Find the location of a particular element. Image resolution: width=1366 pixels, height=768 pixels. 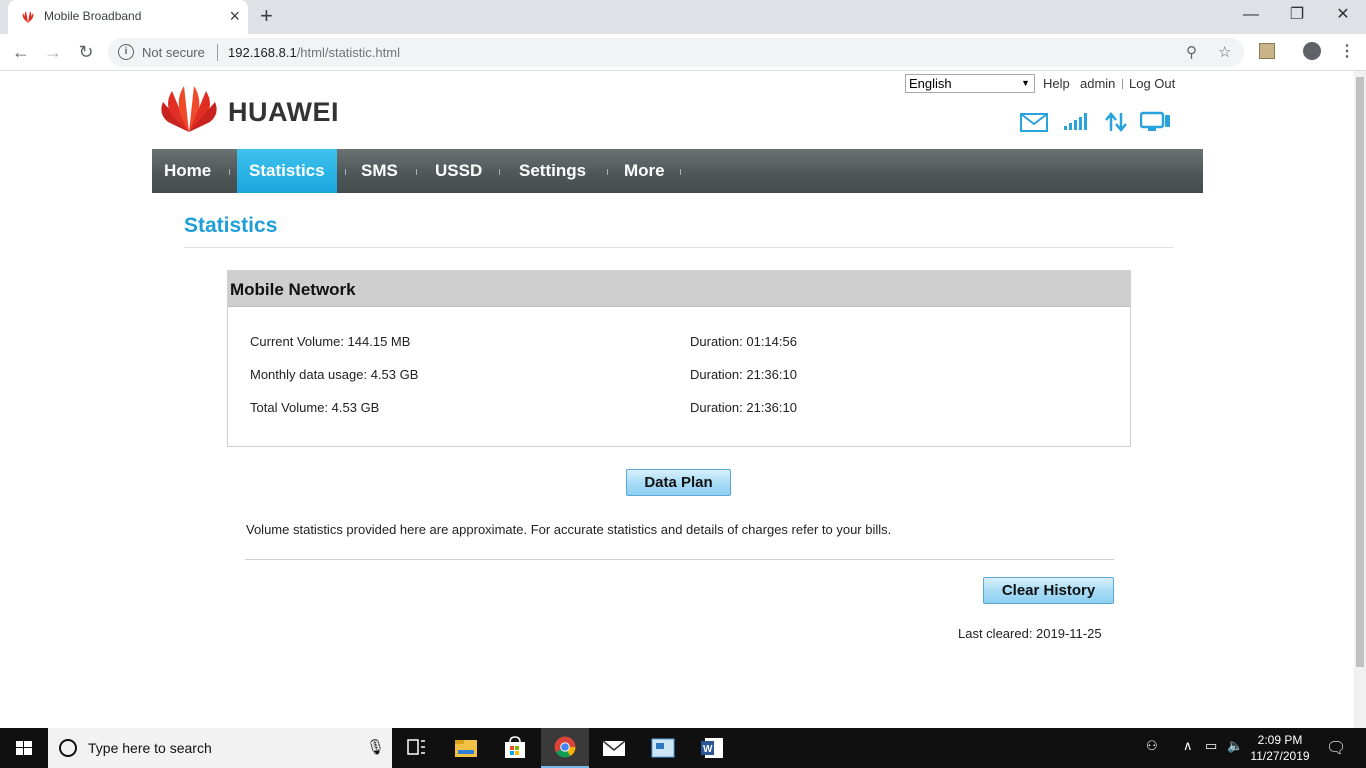

brand-name: HUAWEI is located at coordinates (283, 112).